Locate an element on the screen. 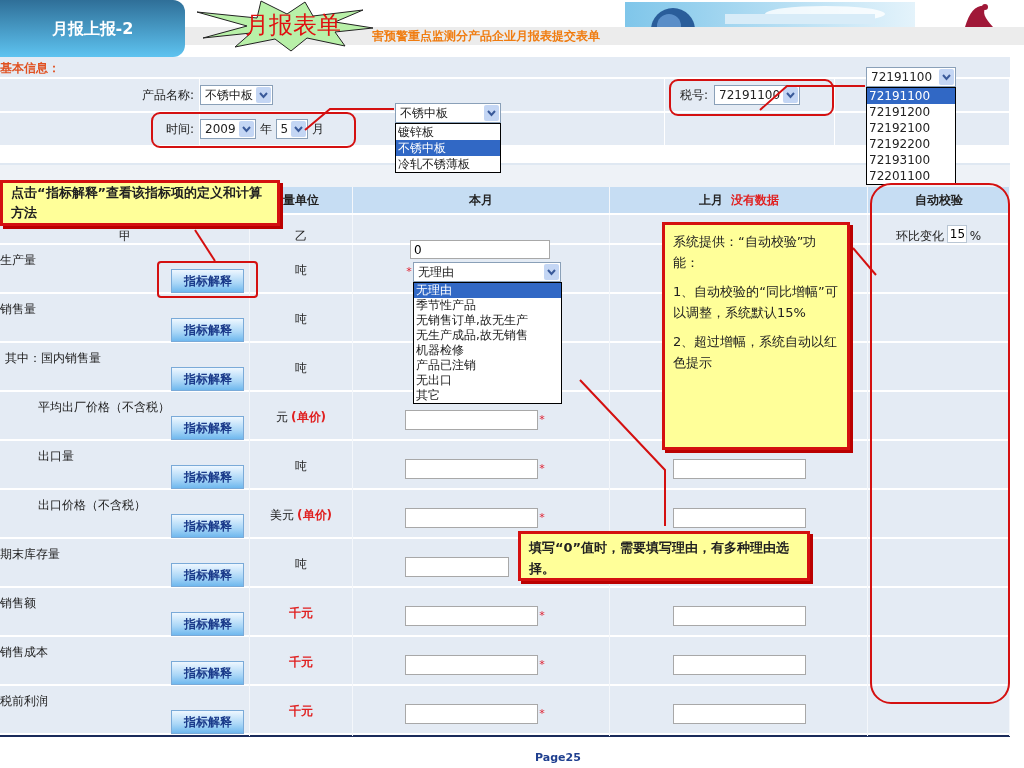 Image resolution: width=1024 pixels, height=768 pixels. dropdown-option: 无理由 is located at coordinates (487, 290).